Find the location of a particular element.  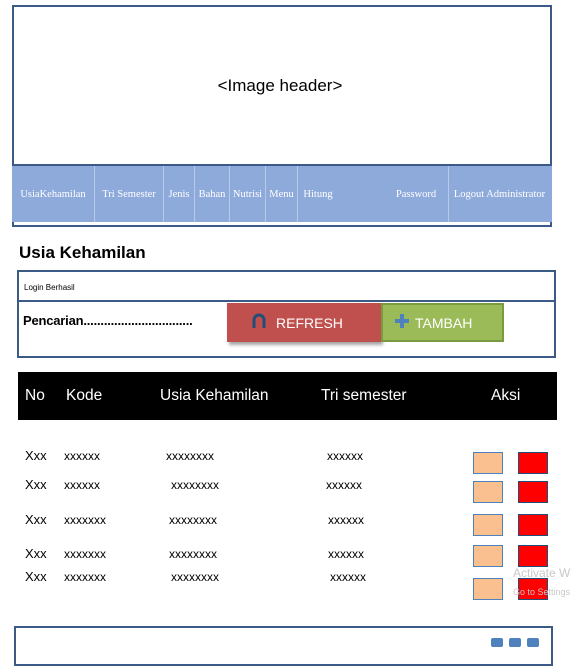

nav-item-menu: Menu is located at coordinates (281, 194).